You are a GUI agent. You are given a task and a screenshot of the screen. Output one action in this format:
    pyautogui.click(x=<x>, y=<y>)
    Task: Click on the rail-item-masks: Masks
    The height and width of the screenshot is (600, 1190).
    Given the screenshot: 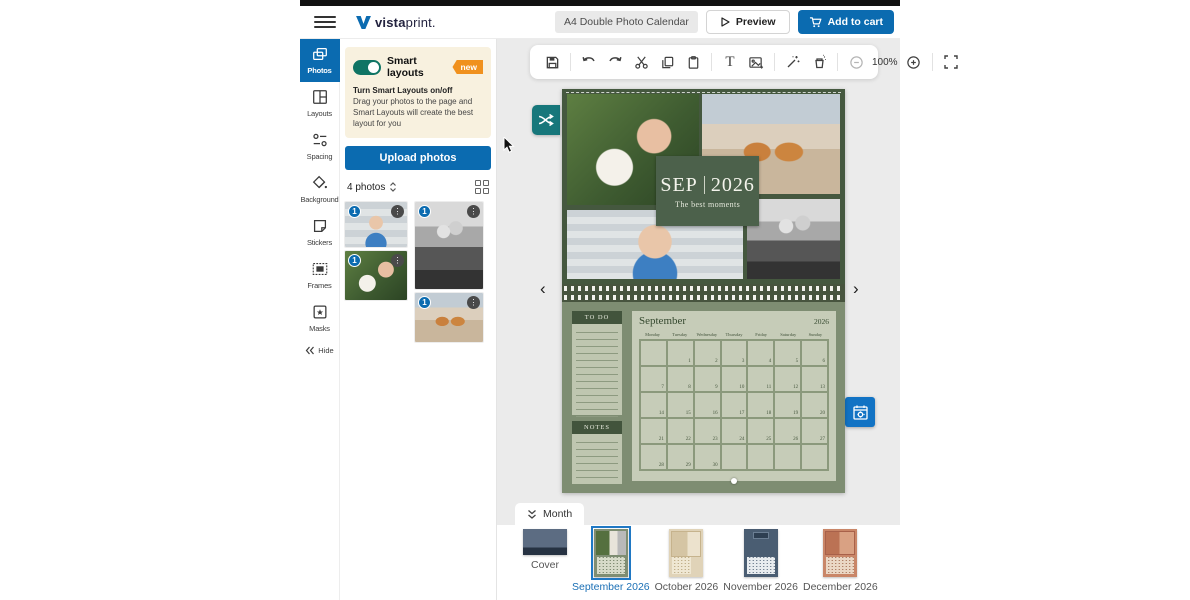 What is the action you would take?
    pyautogui.click(x=320, y=318)
    